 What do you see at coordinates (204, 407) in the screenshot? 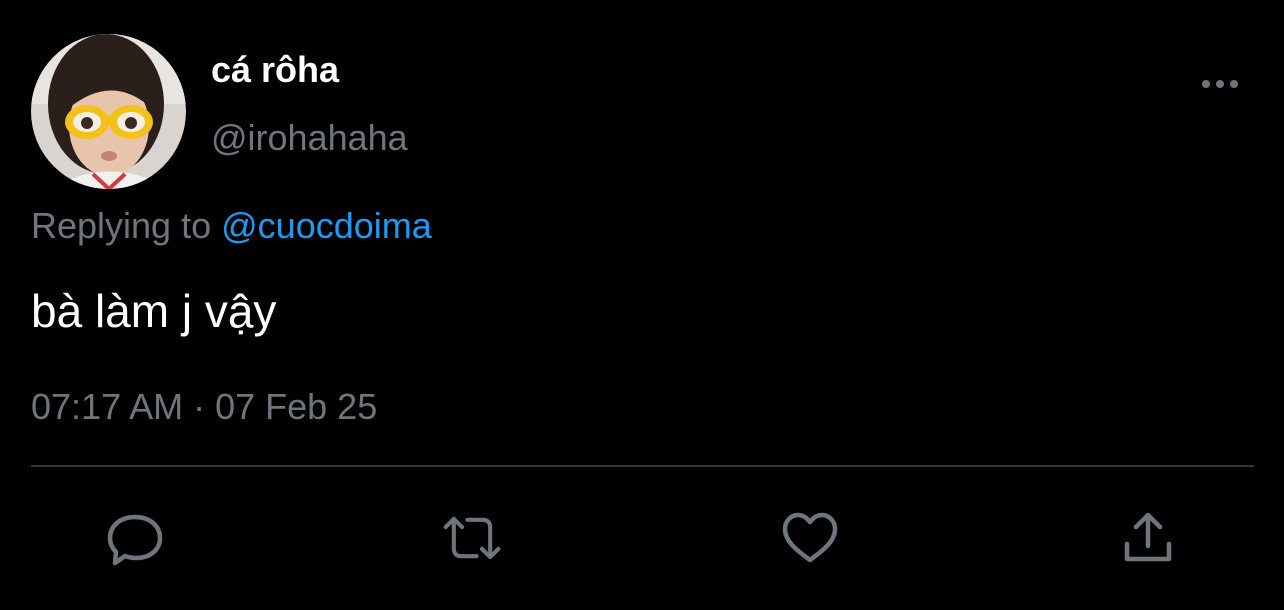
I see `tweet-timestamp: 07:17 AM · 07 Feb 25` at bounding box center [204, 407].